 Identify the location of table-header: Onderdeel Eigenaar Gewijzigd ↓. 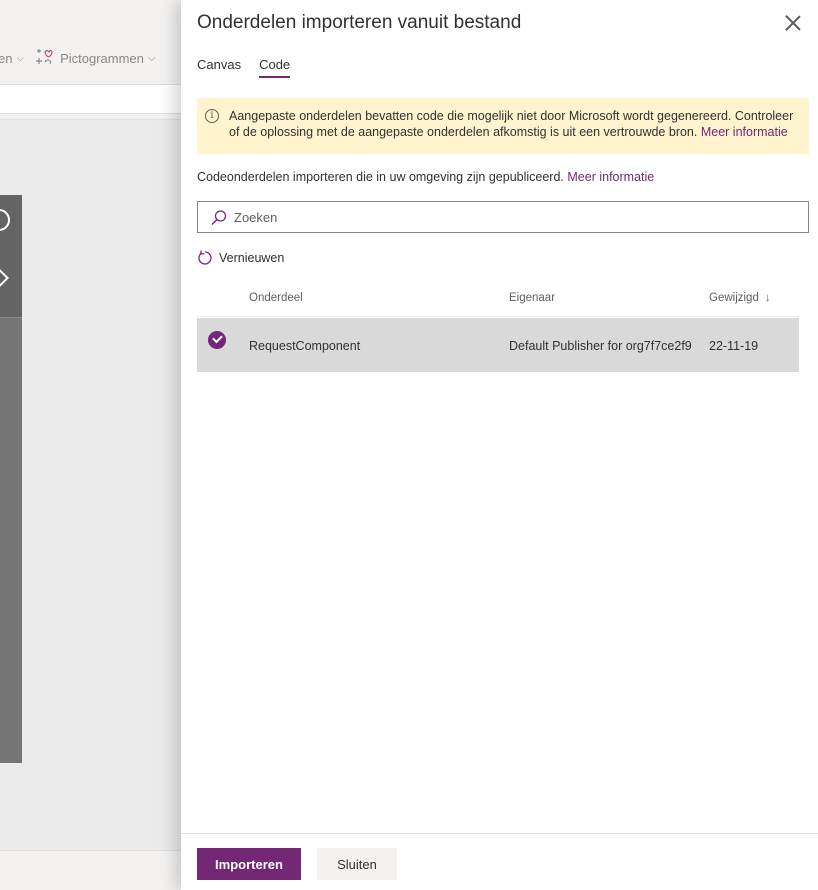
(498, 299).